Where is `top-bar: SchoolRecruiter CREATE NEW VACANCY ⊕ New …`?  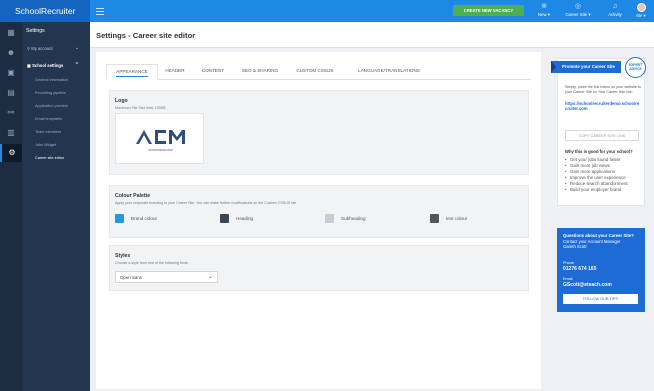
top-bar: SchoolRecruiter CREATE NEW VACANCY ⊕ New … is located at coordinates (327, 11).